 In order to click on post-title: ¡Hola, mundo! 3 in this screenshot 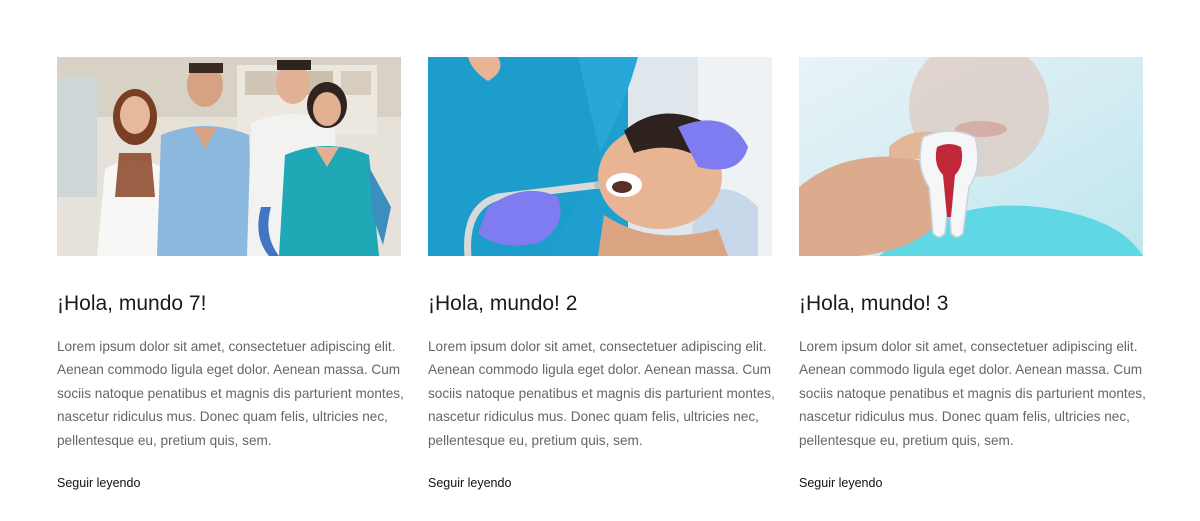, I will do `click(971, 304)`.